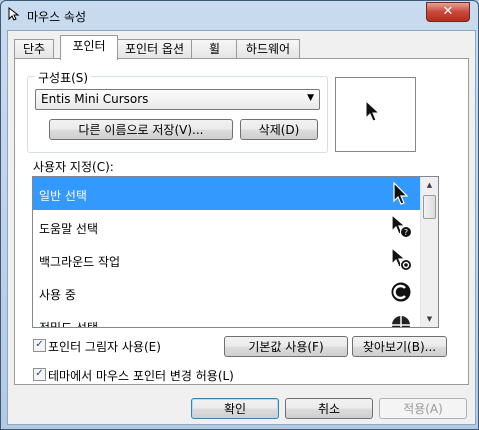 The height and width of the screenshot is (430, 479). Describe the element at coordinates (429, 319) in the screenshot. I see `scroll-down-icon: ▼` at that location.